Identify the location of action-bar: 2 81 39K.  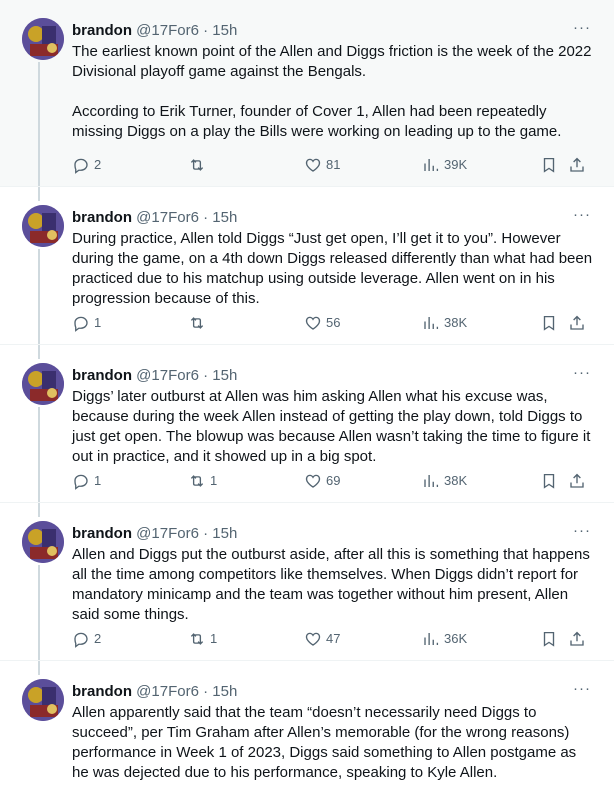
(331, 165).